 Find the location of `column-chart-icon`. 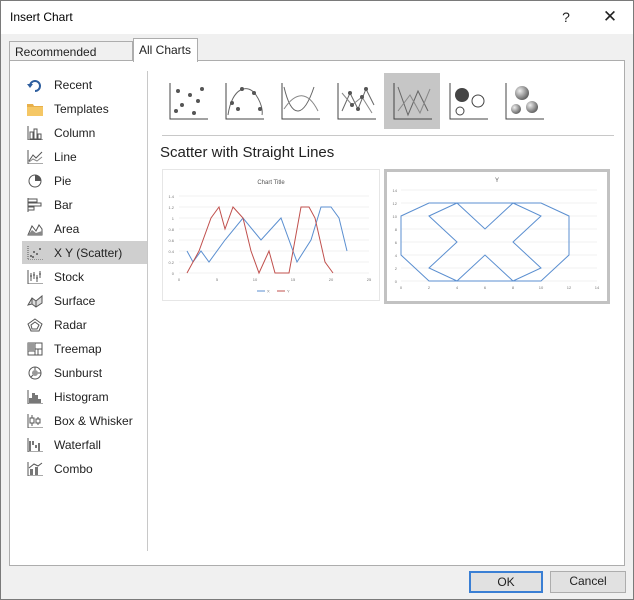

column-chart-icon is located at coordinates (35, 133).